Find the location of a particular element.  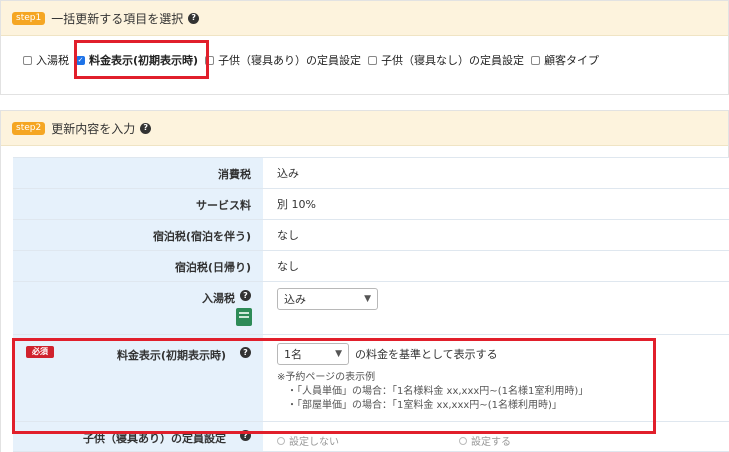

radio-option-set: 設定する is located at coordinates (485, 440).